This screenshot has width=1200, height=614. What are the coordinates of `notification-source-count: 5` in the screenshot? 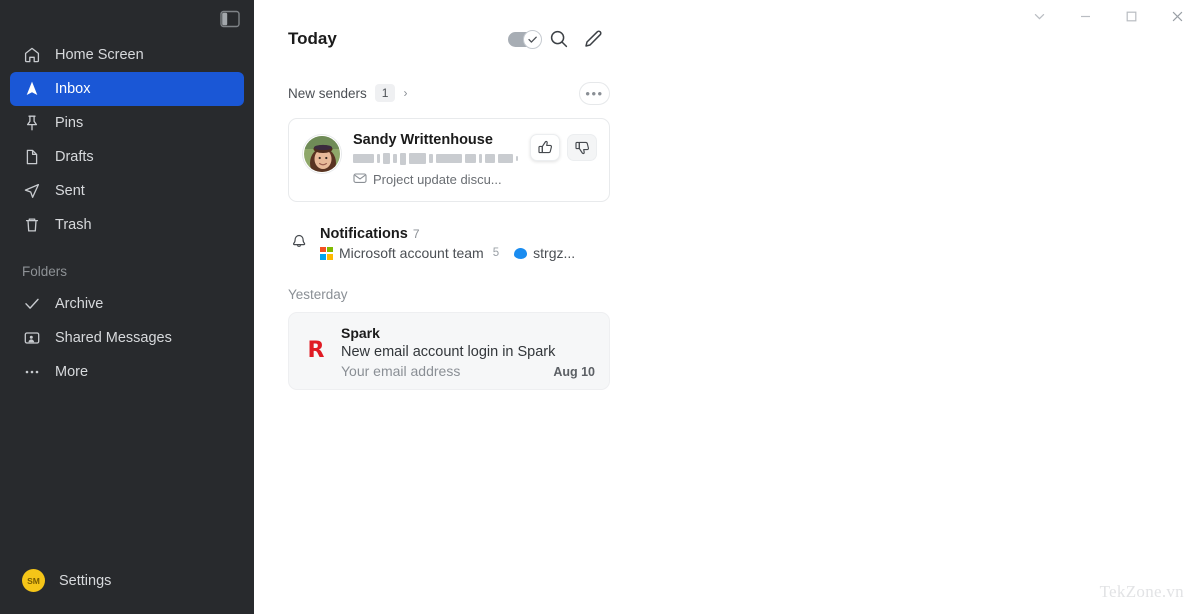 It's located at (496, 253).